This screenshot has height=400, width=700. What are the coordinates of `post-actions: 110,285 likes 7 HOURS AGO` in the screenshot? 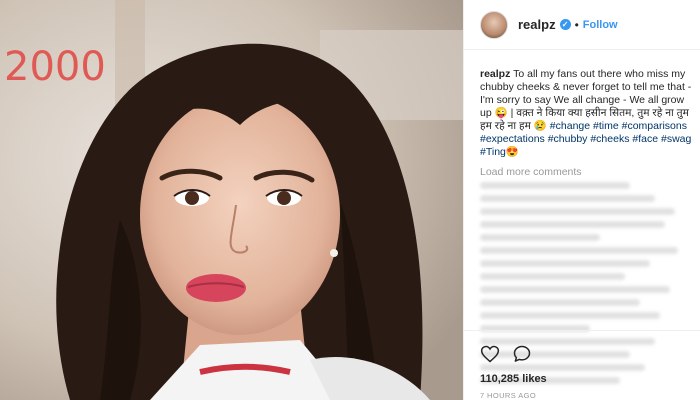 It's located at (582, 365).